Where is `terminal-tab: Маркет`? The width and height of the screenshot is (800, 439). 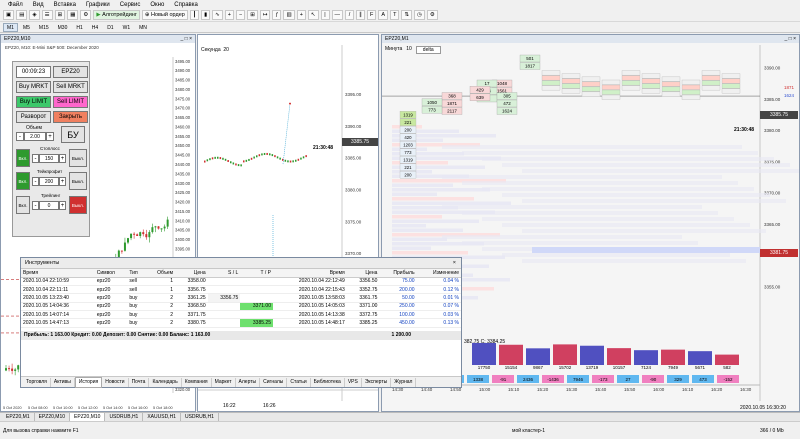
terminal-tab: Маркет is located at coordinates (224, 382).